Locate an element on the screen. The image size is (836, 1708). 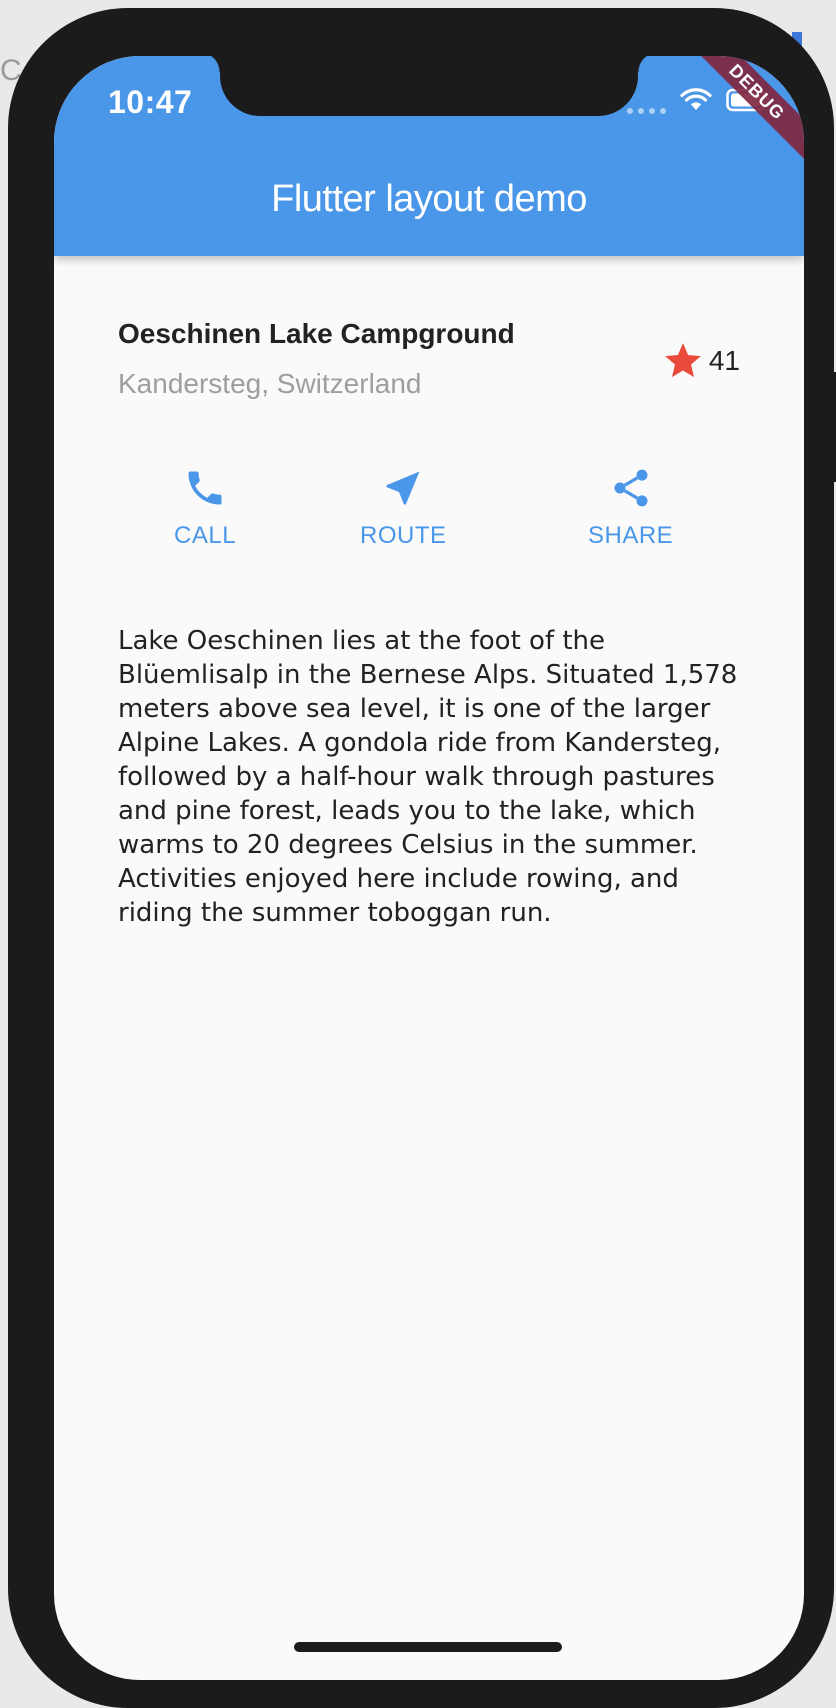
call-button: CALL is located at coordinates (205, 508).